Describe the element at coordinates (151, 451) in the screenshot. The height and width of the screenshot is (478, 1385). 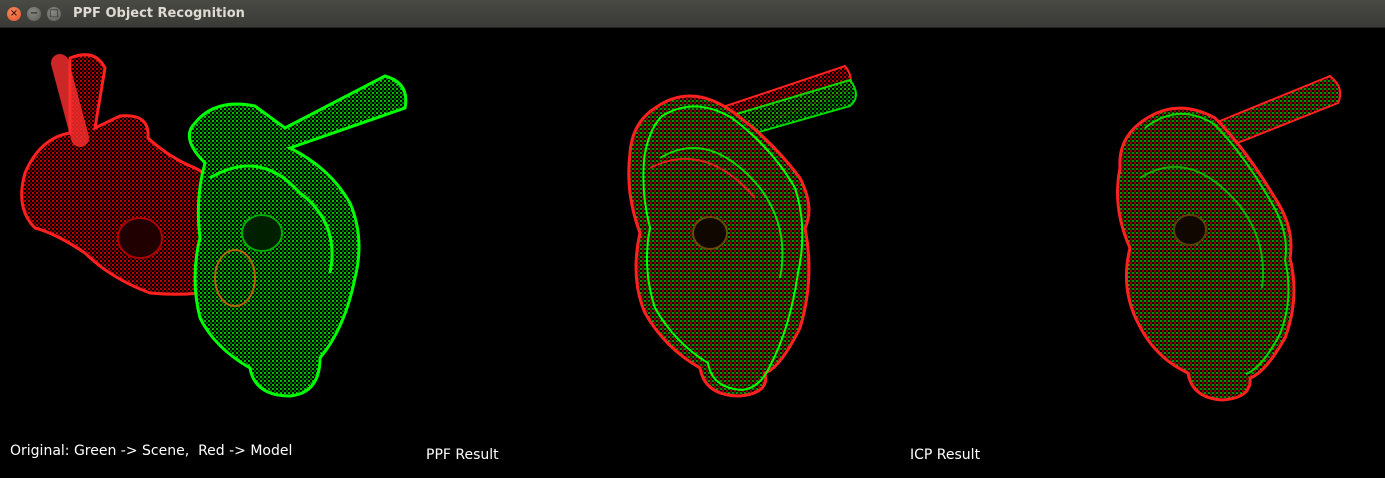
I see `original-caption: Original: Green -> Scene, Red -> Model` at that location.